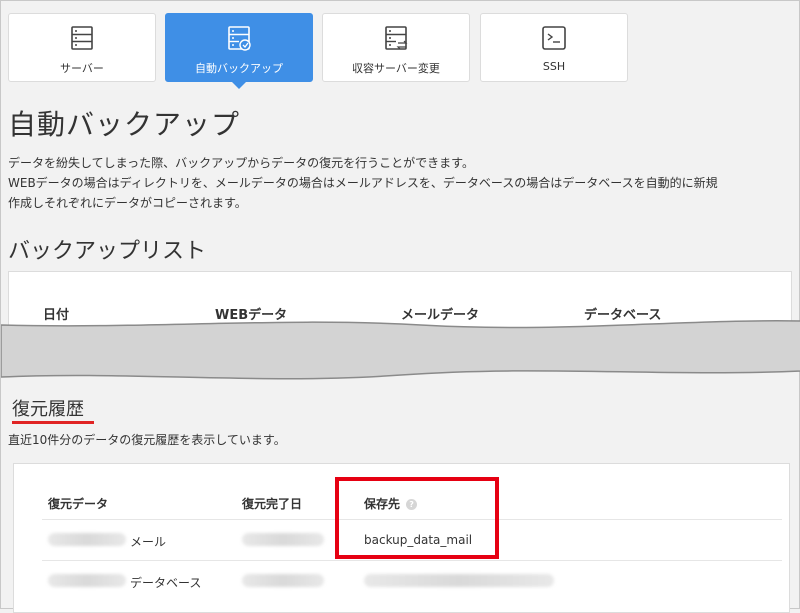 This screenshot has width=800, height=613. Describe the element at coordinates (82, 68) in the screenshot. I see `tab-server-label: サーバー` at that location.